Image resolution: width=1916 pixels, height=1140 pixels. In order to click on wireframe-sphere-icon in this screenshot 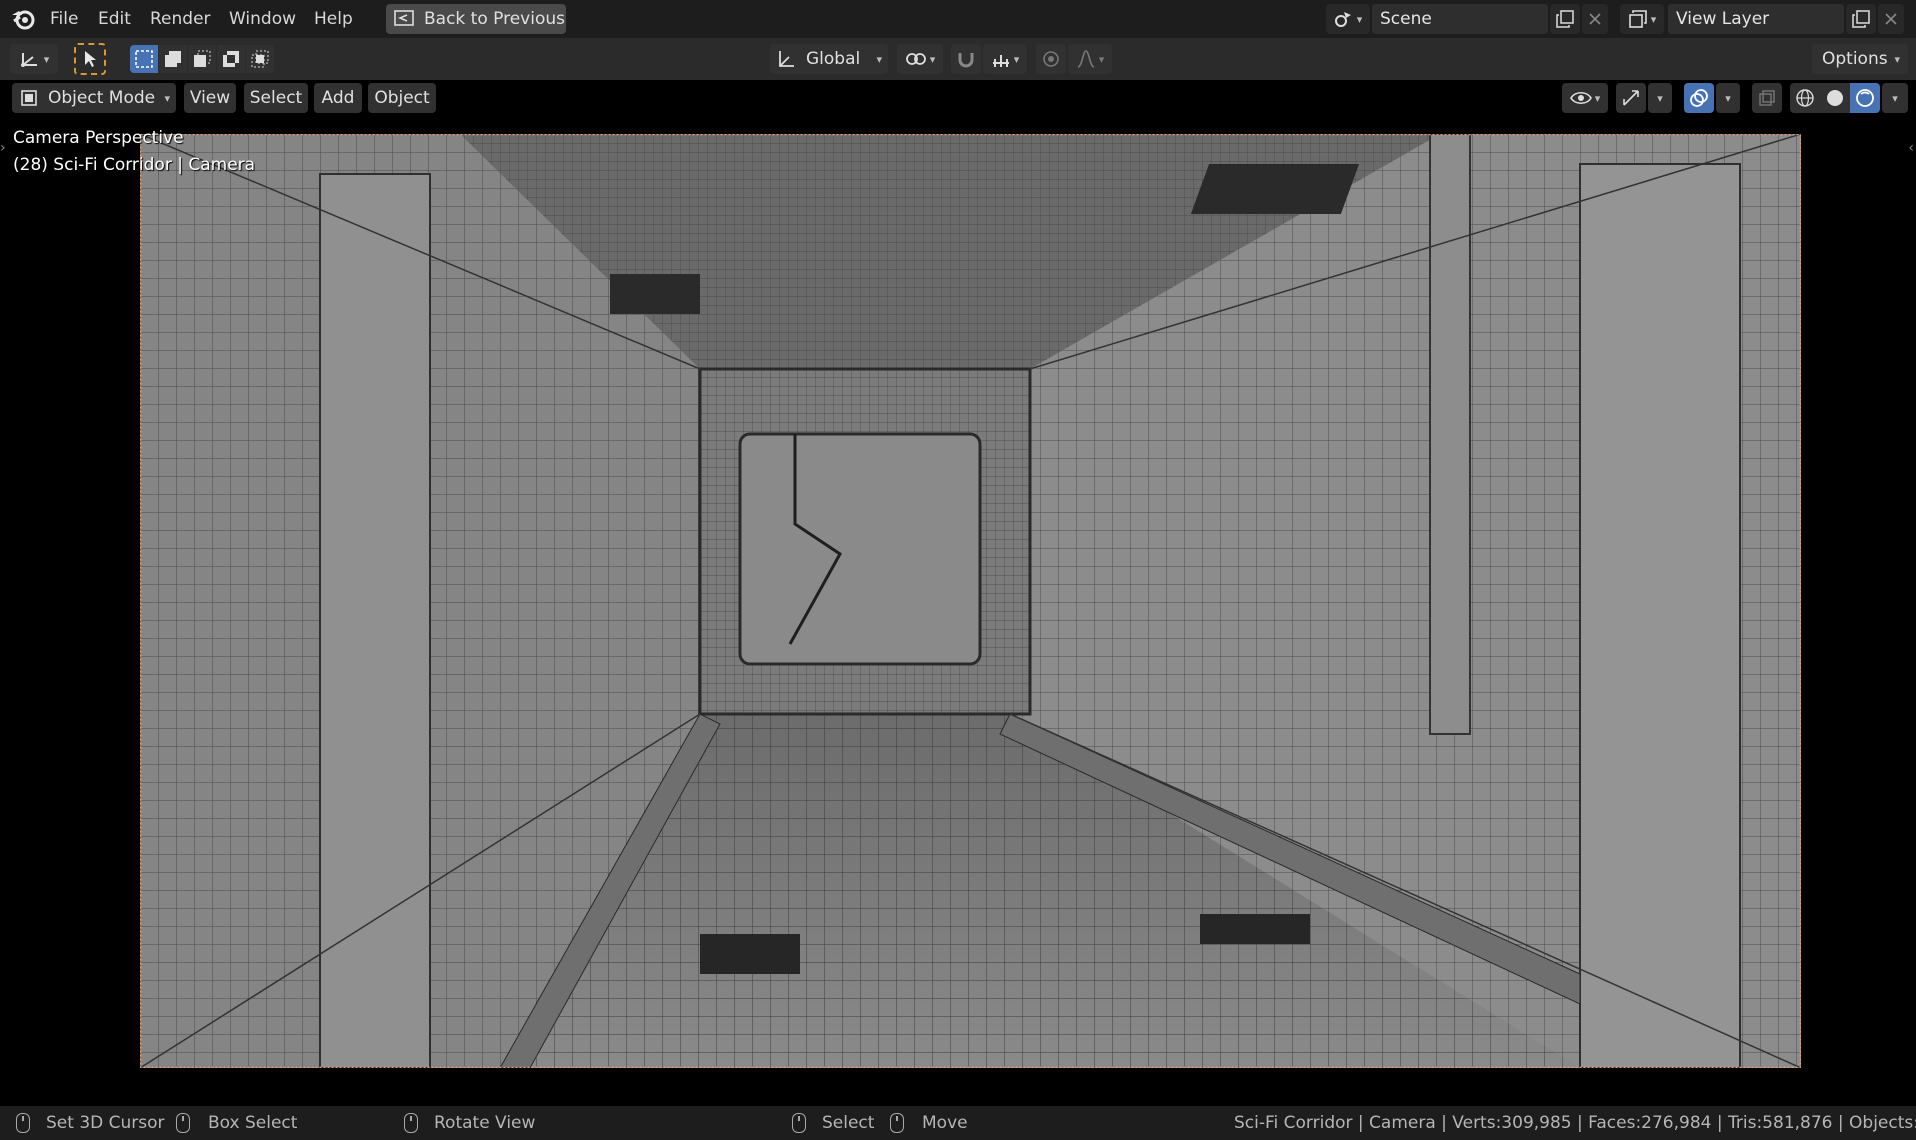, I will do `click(1805, 98)`.